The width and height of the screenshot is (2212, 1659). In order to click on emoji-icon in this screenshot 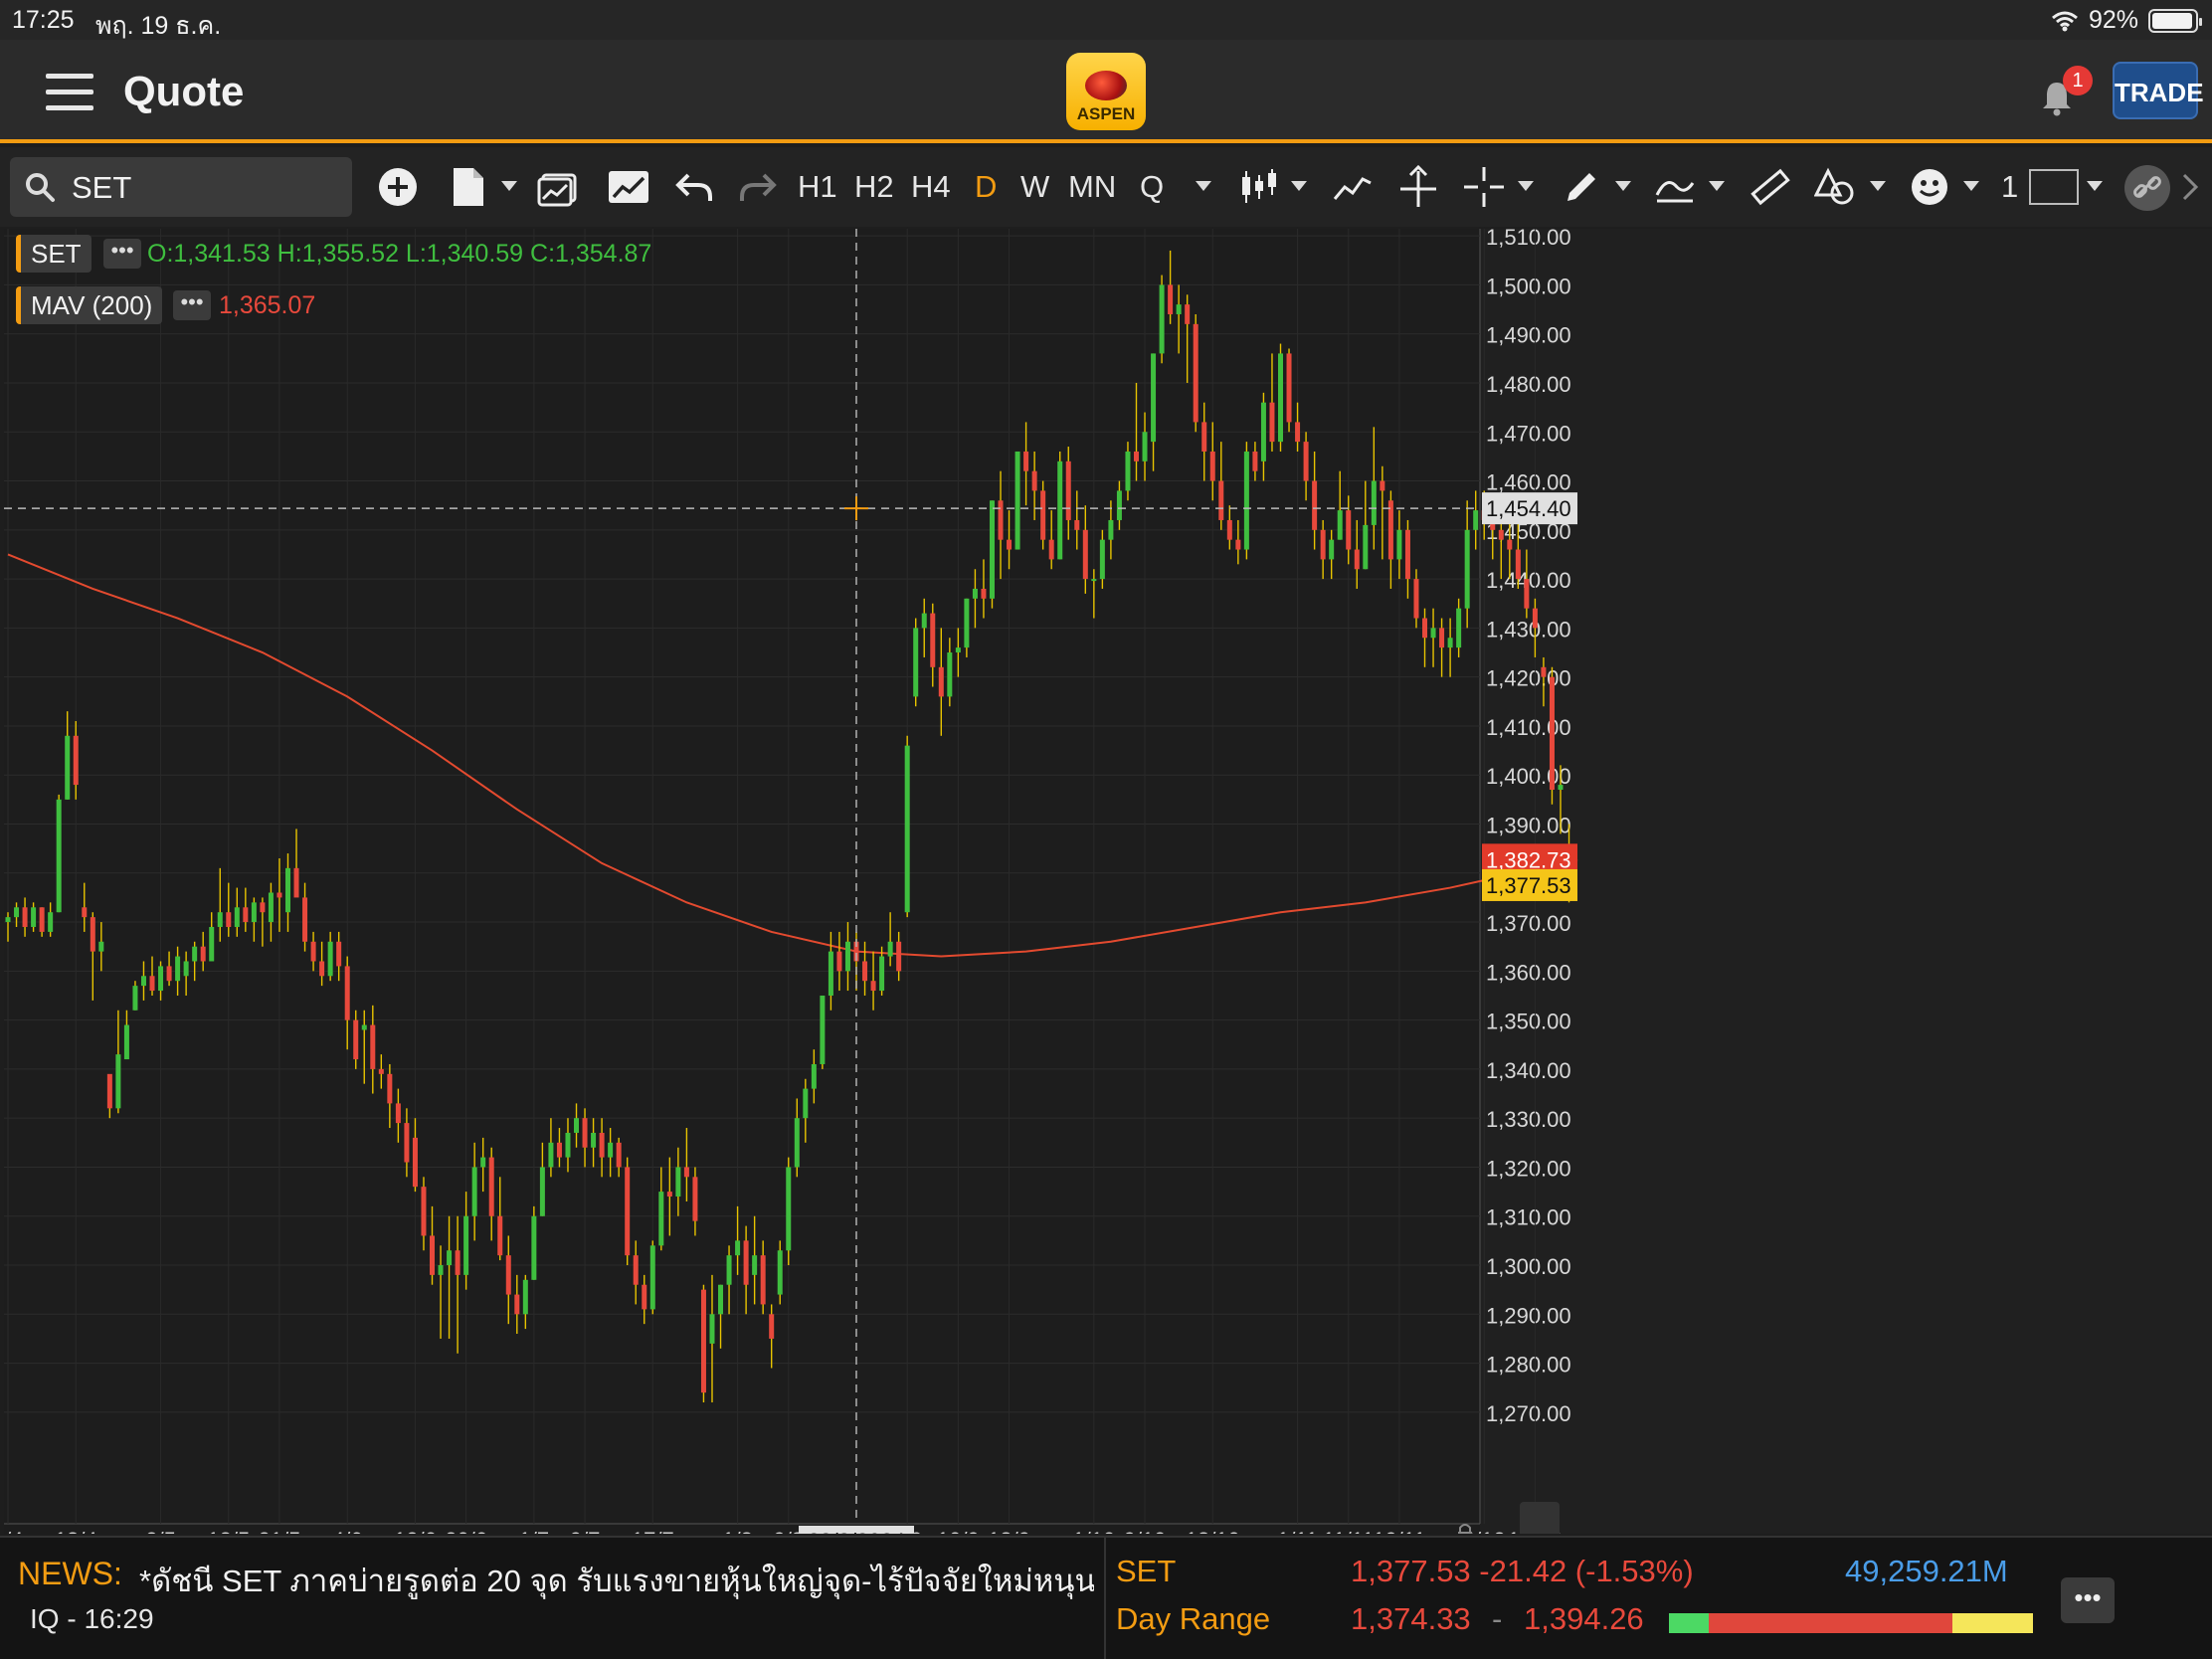, I will do `click(1929, 187)`.